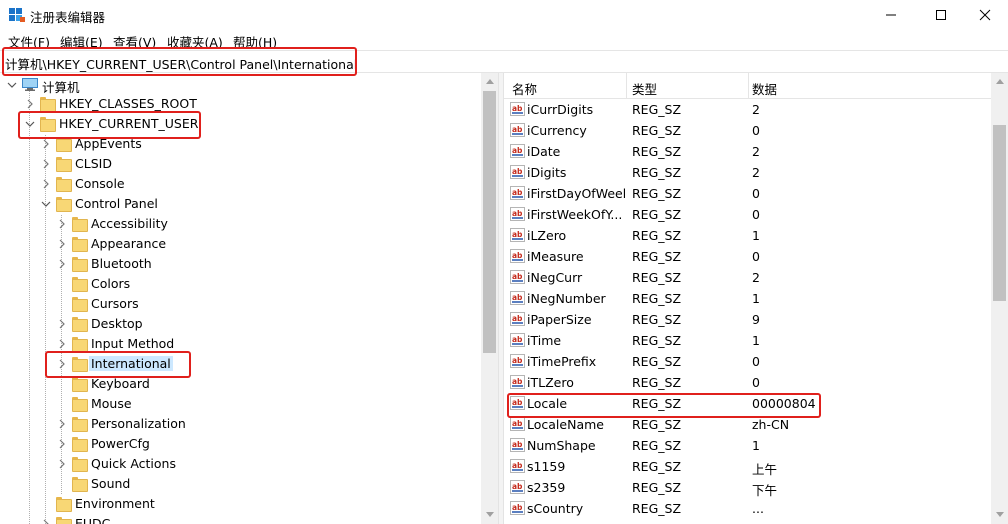 The image size is (1008, 524). What do you see at coordinates (240, 464) in the screenshot?
I see `tree-item-quick-actions: Quick Actions` at bounding box center [240, 464].